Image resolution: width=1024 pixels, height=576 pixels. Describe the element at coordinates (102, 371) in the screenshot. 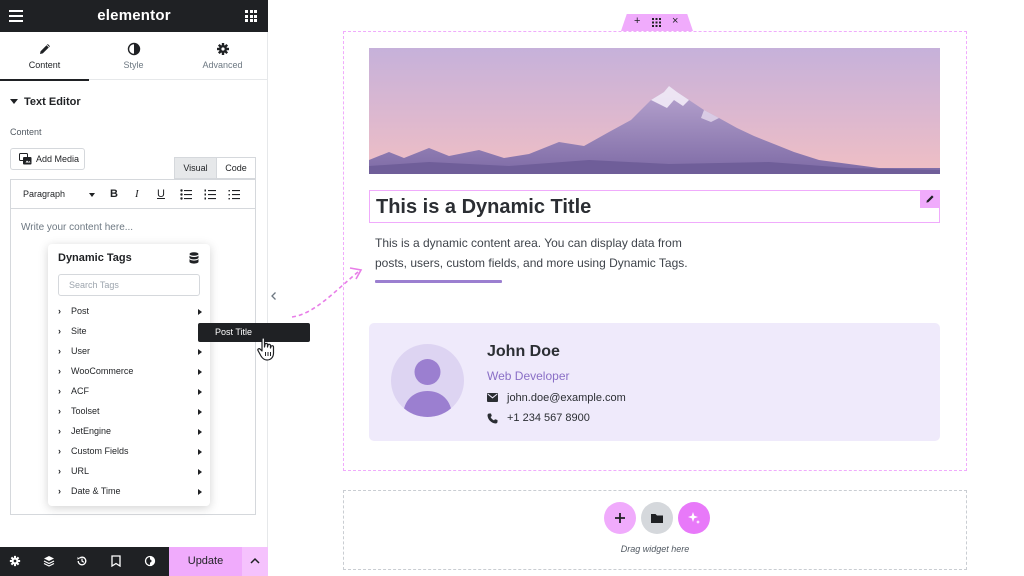

I see `dynamic-tag-label: WooCommerce` at that location.